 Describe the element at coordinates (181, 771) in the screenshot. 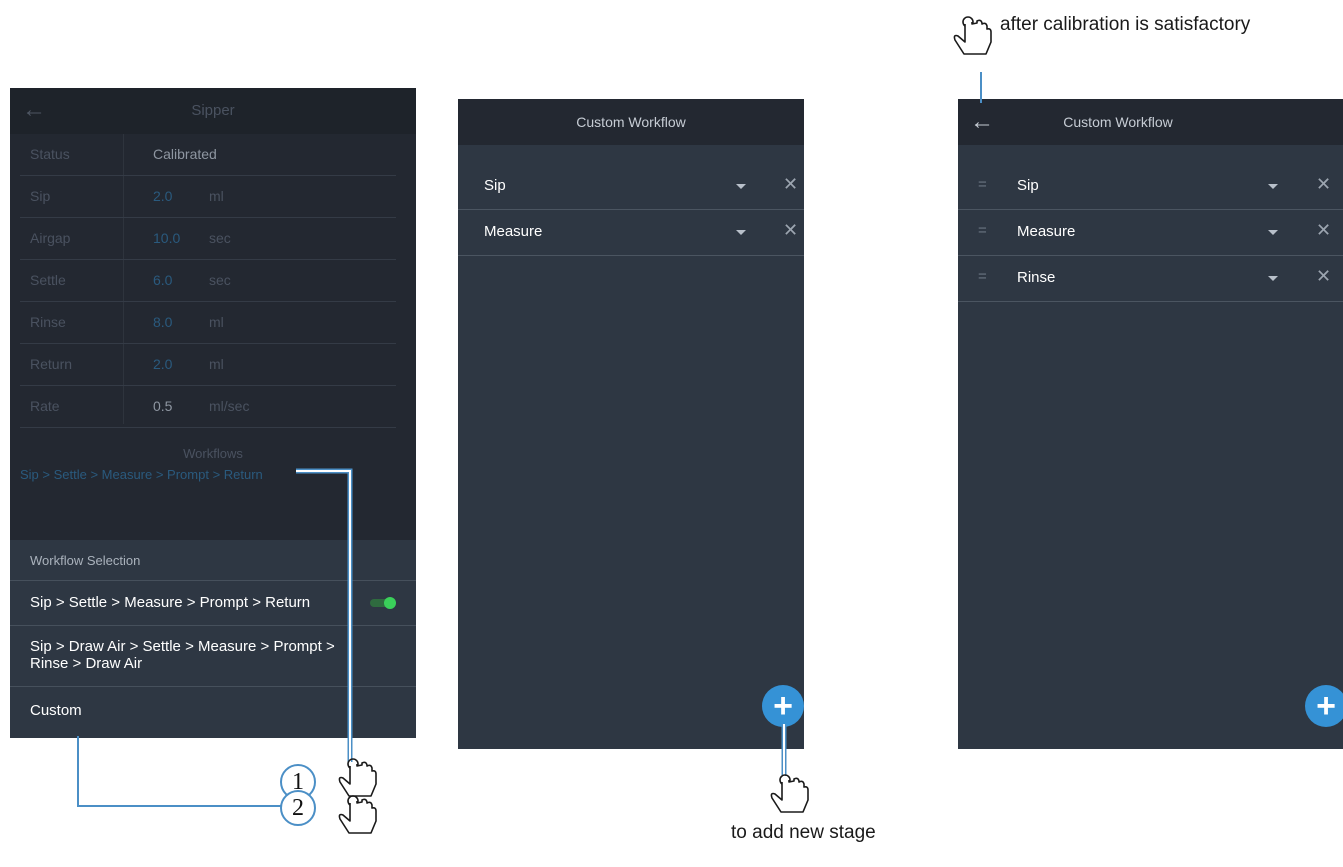

I see `callout-2-connector` at that location.